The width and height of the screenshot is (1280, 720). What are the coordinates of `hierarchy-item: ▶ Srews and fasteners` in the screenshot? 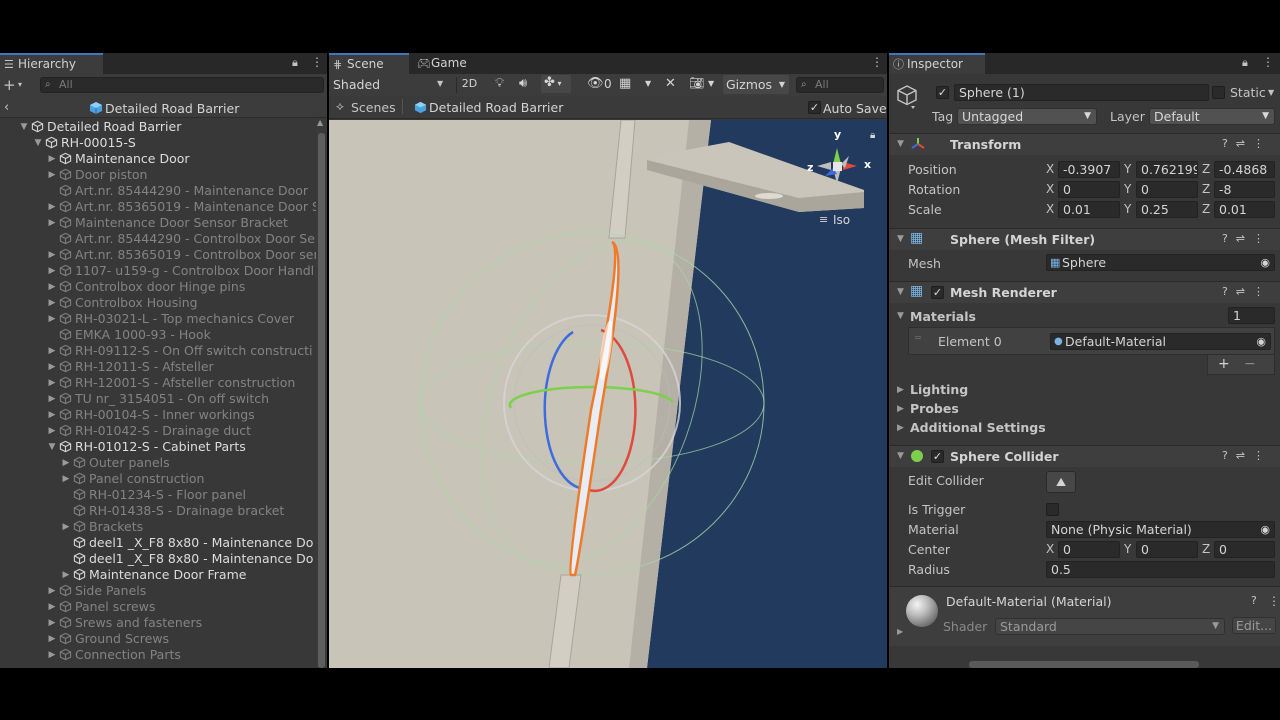 It's located at (158, 623).